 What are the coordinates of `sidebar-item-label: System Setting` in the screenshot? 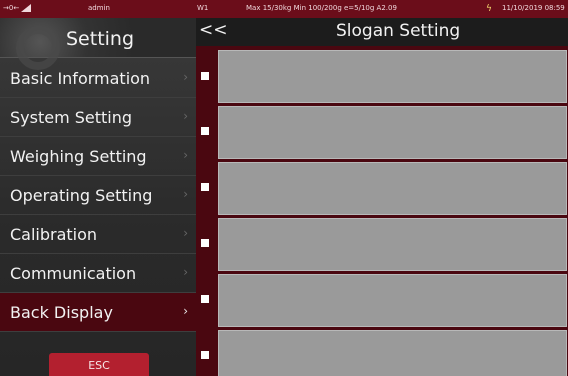 It's located at (71, 117).